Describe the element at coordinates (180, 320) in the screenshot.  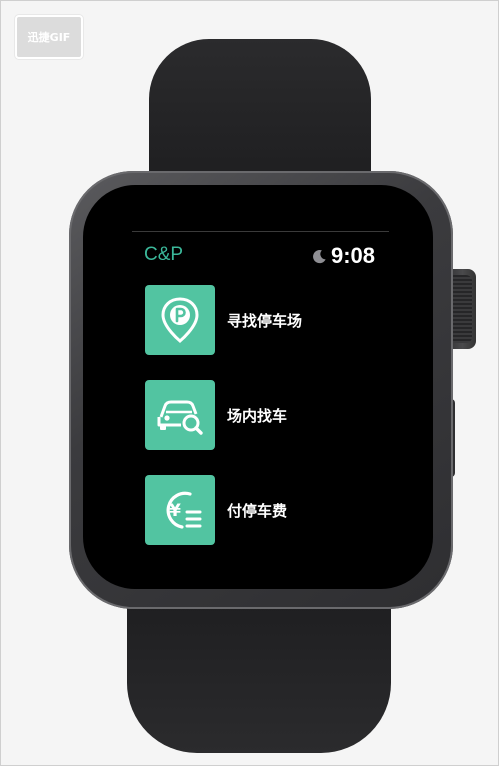
I see `parking-location-icon` at that location.